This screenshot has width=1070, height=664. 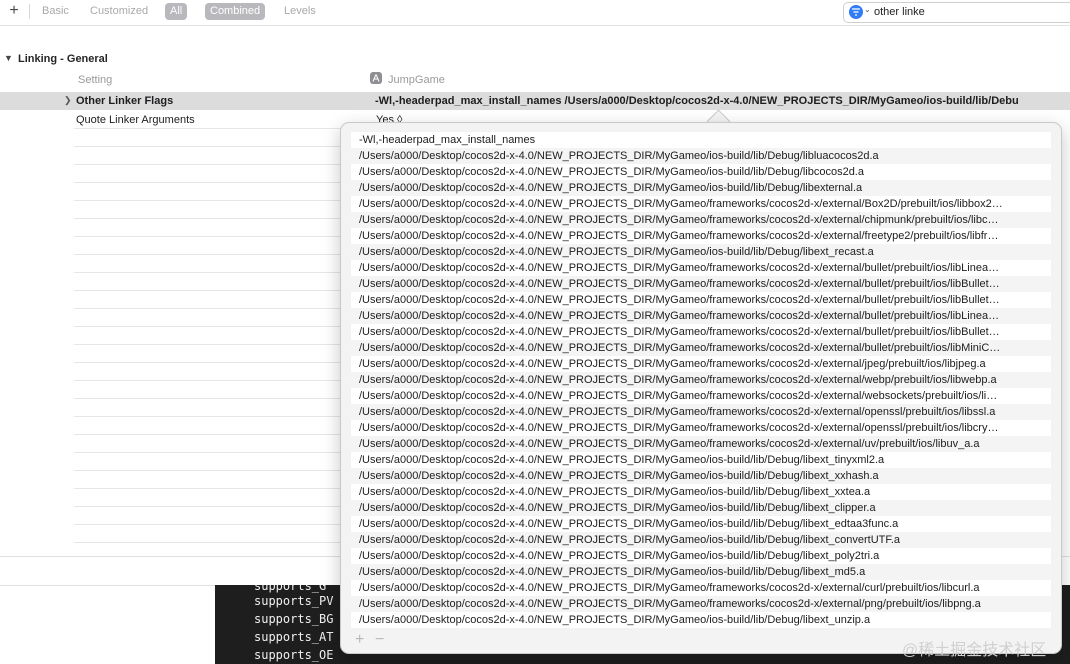 What do you see at coordinates (29, 11) in the screenshot?
I see `toolbar-divider` at bounding box center [29, 11].